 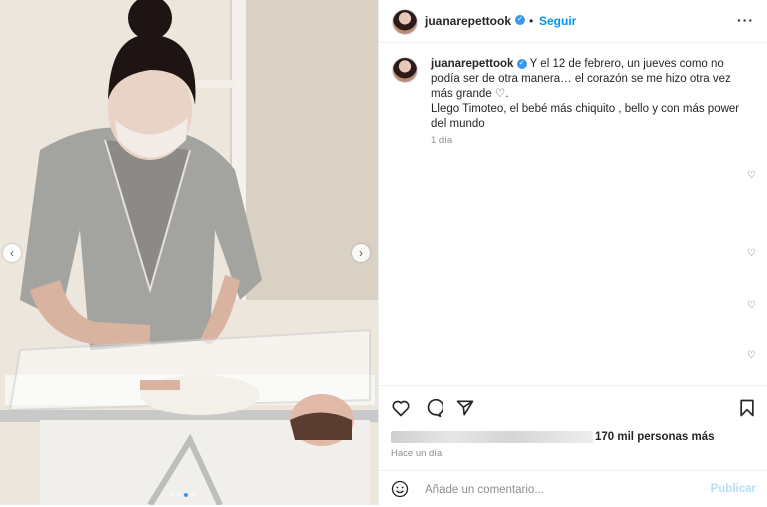 I want to click on chevron-left-icon: ‹, so click(x=12, y=253).